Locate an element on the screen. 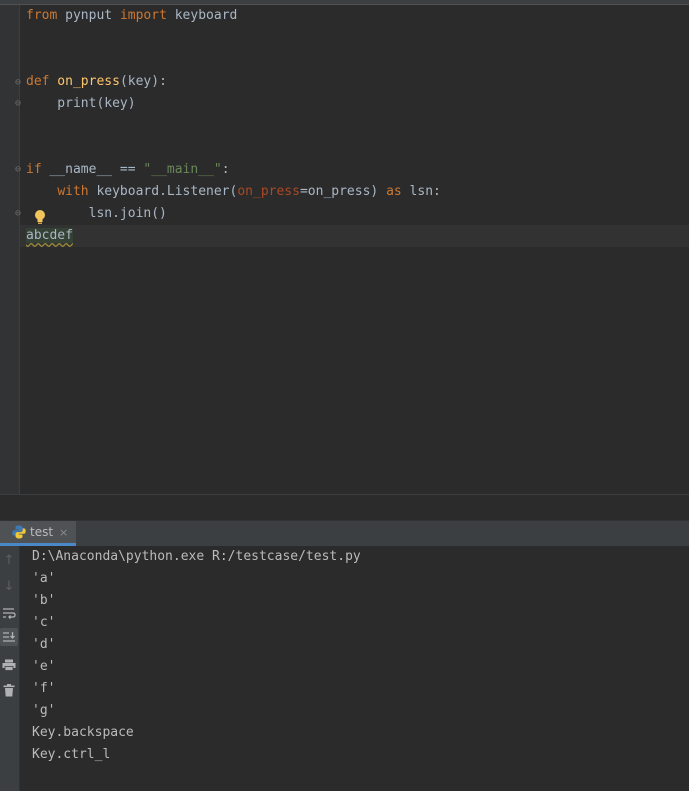 The height and width of the screenshot is (791, 689). print-icon is located at coordinates (9, 665).